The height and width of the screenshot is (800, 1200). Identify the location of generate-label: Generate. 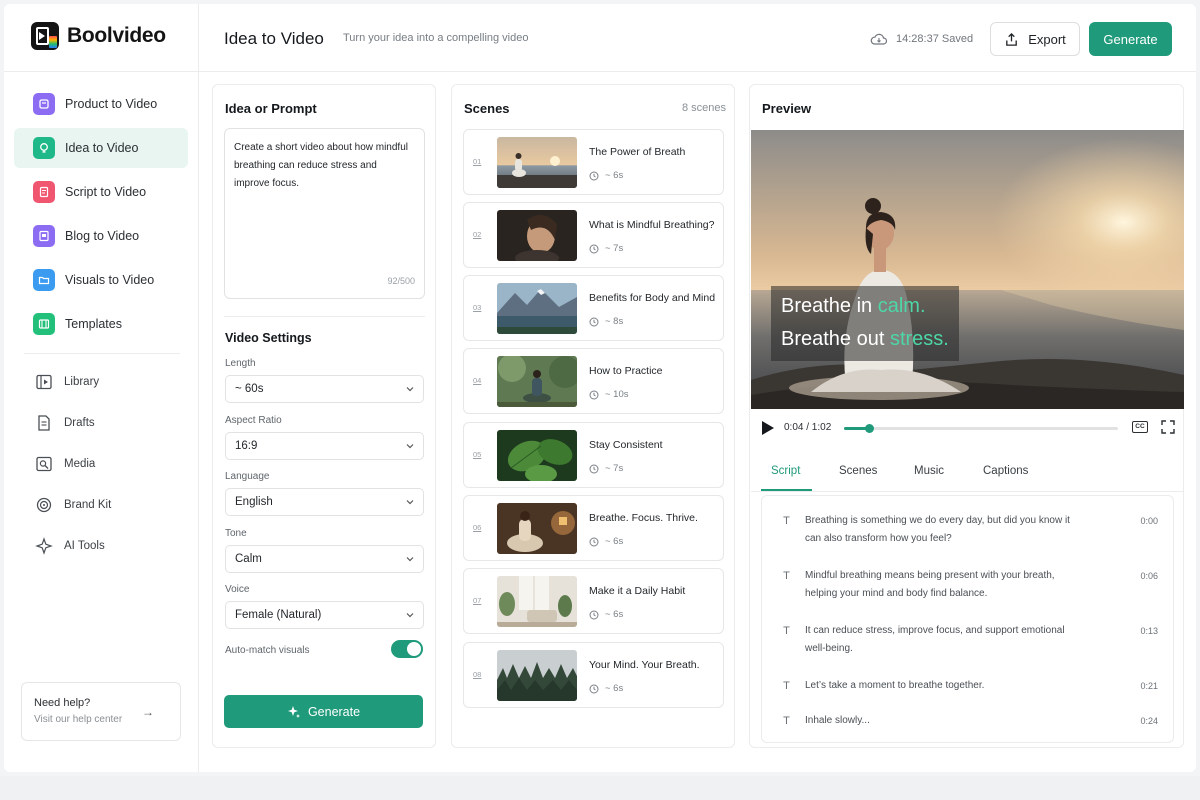
(334, 711).